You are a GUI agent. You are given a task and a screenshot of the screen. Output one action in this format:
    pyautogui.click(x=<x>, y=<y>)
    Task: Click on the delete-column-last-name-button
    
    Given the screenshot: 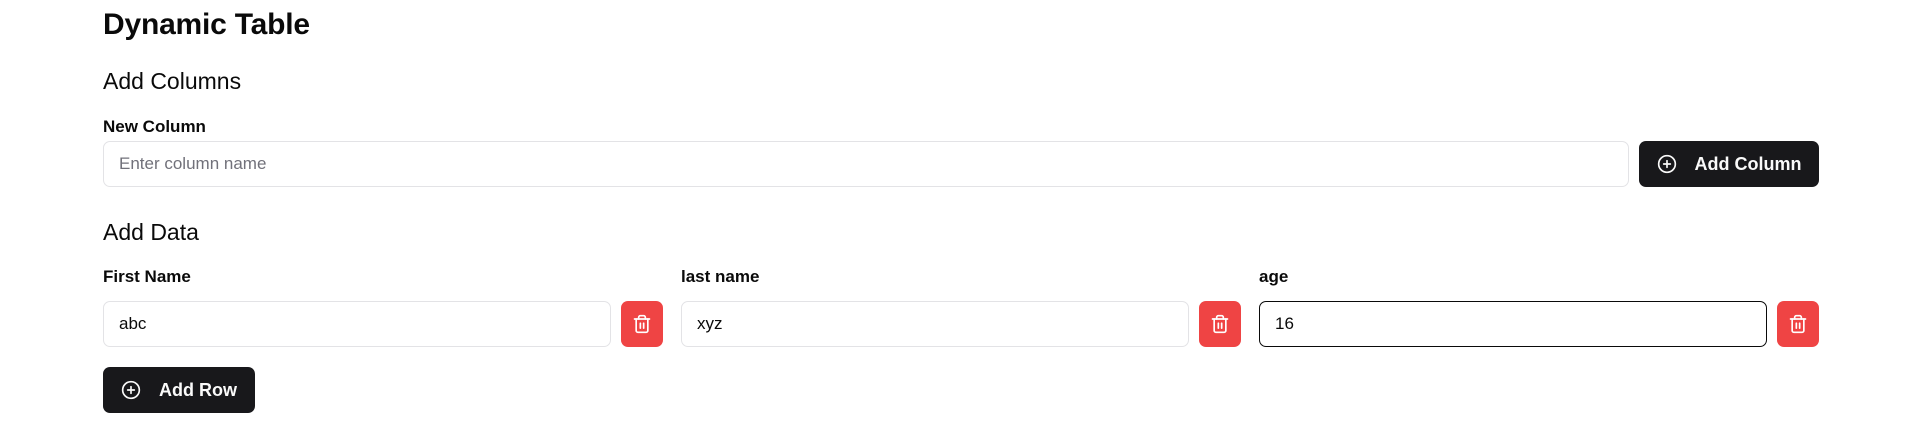 What is the action you would take?
    pyautogui.click(x=1220, y=324)
    